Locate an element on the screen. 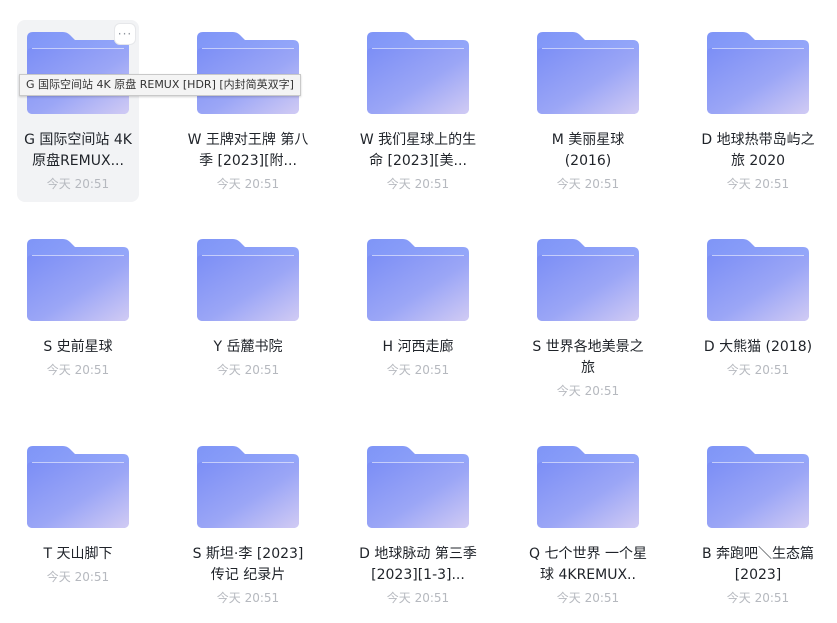 The image size is (837, 623). folder-item: D 大熊猫 (2018) 今天 20:51 is located at coordinates (758, 318).